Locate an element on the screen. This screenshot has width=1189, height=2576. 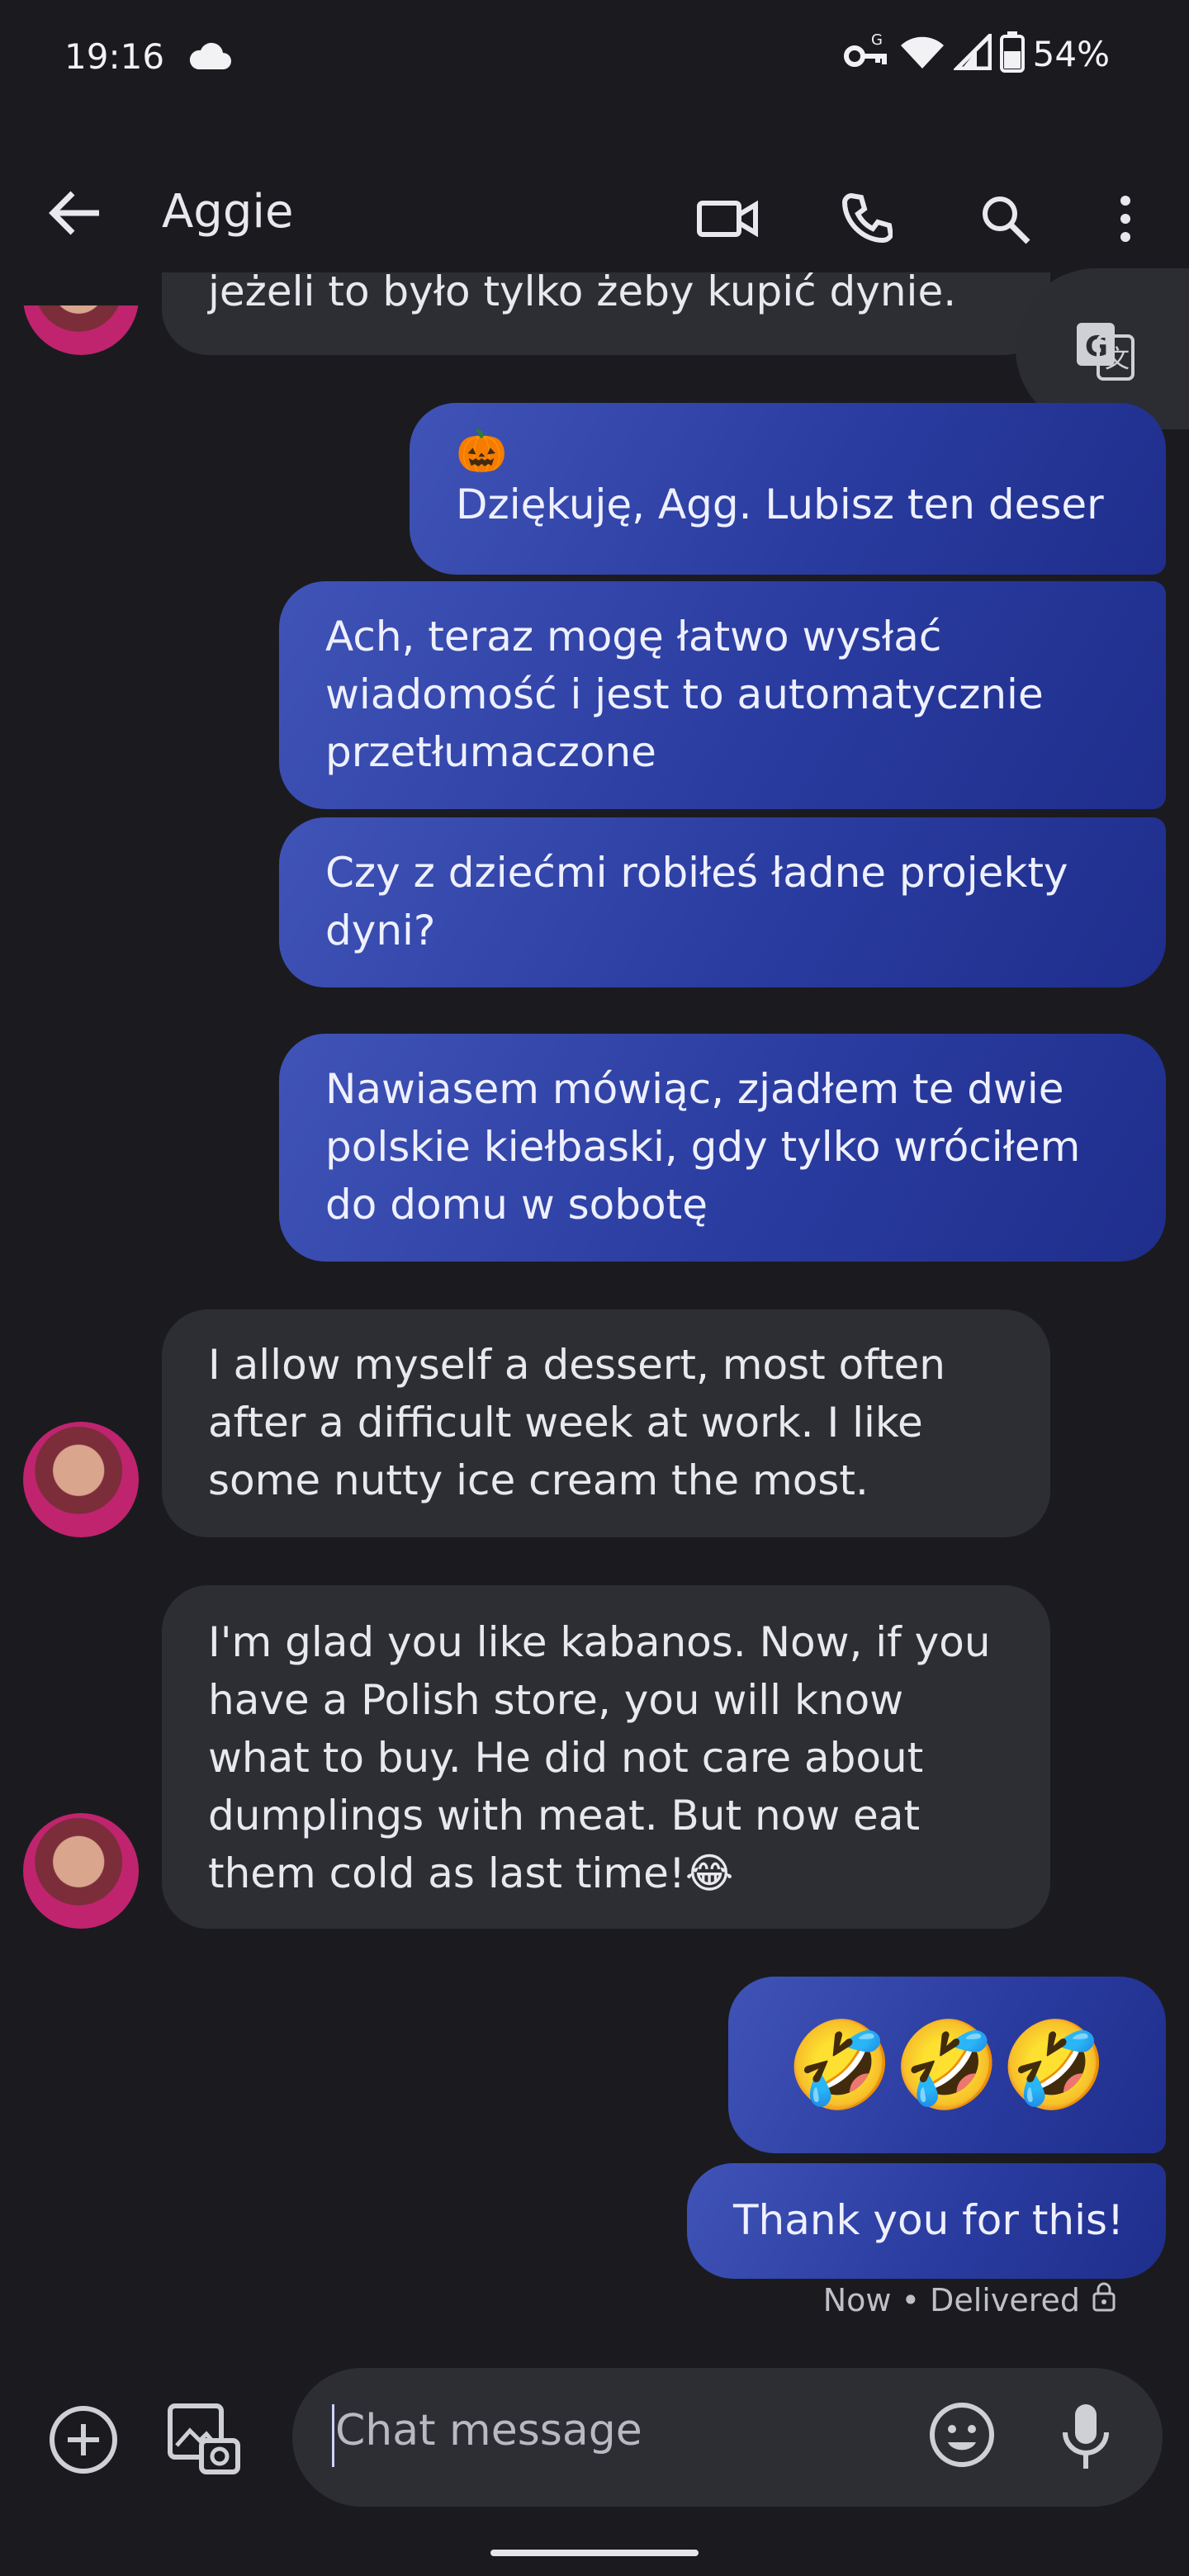
pumpkin-emoji: 🎃 is located at coordinates (482, 451).